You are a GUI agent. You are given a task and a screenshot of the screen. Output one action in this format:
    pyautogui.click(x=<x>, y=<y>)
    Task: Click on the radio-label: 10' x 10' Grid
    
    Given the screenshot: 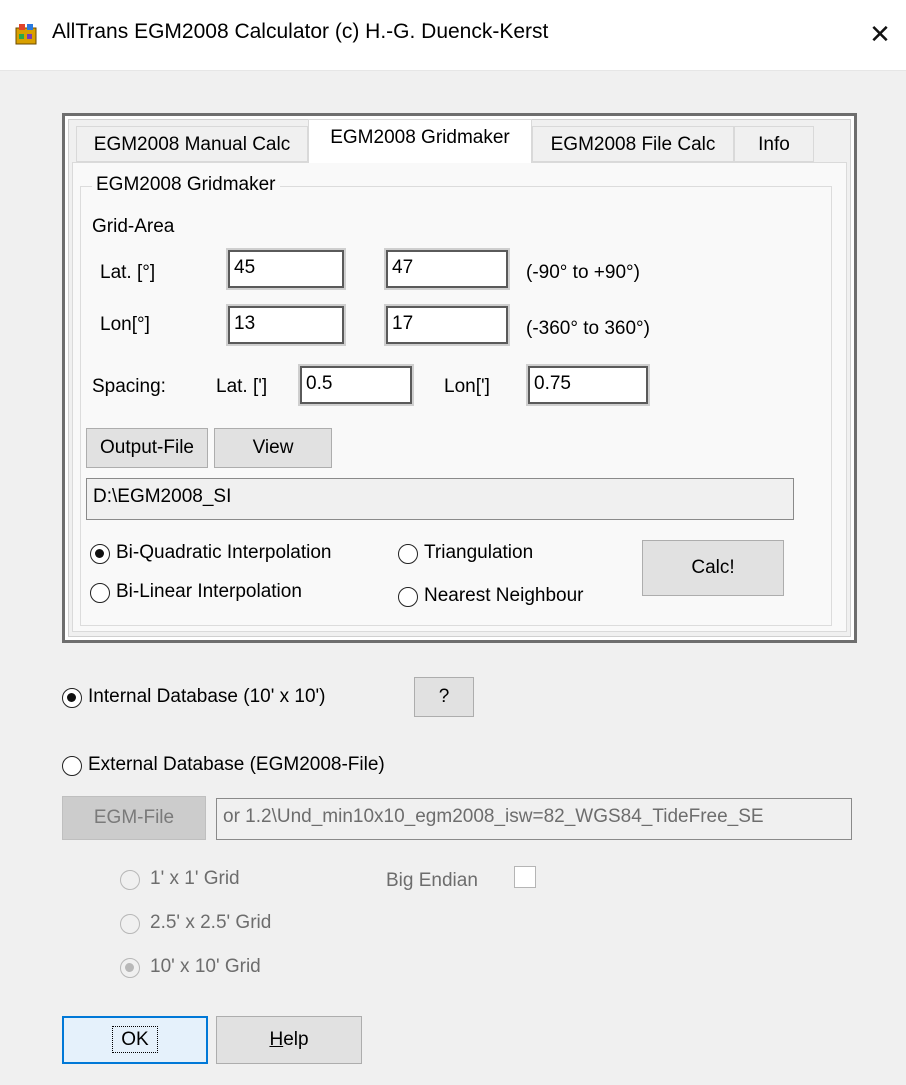 What is the action you would take?
    pyautogui.click(x=205, y=966)
    